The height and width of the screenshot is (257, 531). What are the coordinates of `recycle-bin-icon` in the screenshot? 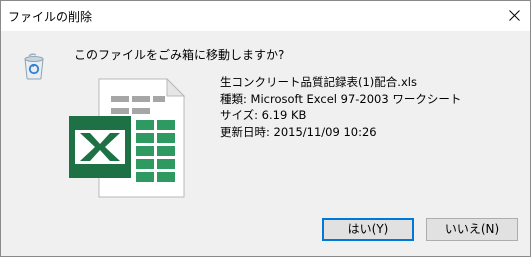 It's located at (34, 66).